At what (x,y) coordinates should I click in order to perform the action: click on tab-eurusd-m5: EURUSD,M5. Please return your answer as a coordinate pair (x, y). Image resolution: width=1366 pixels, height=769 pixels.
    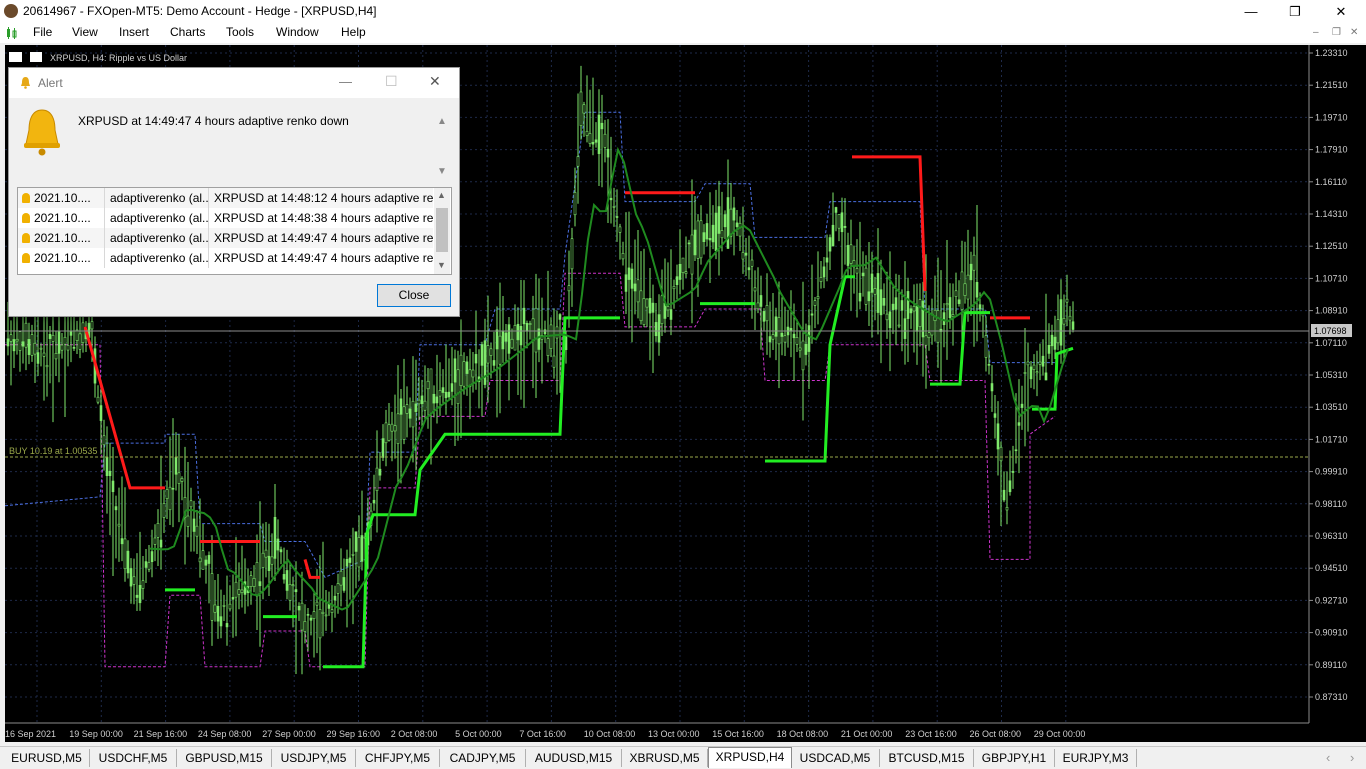
    Looking at the image, I should click on (47, 758).